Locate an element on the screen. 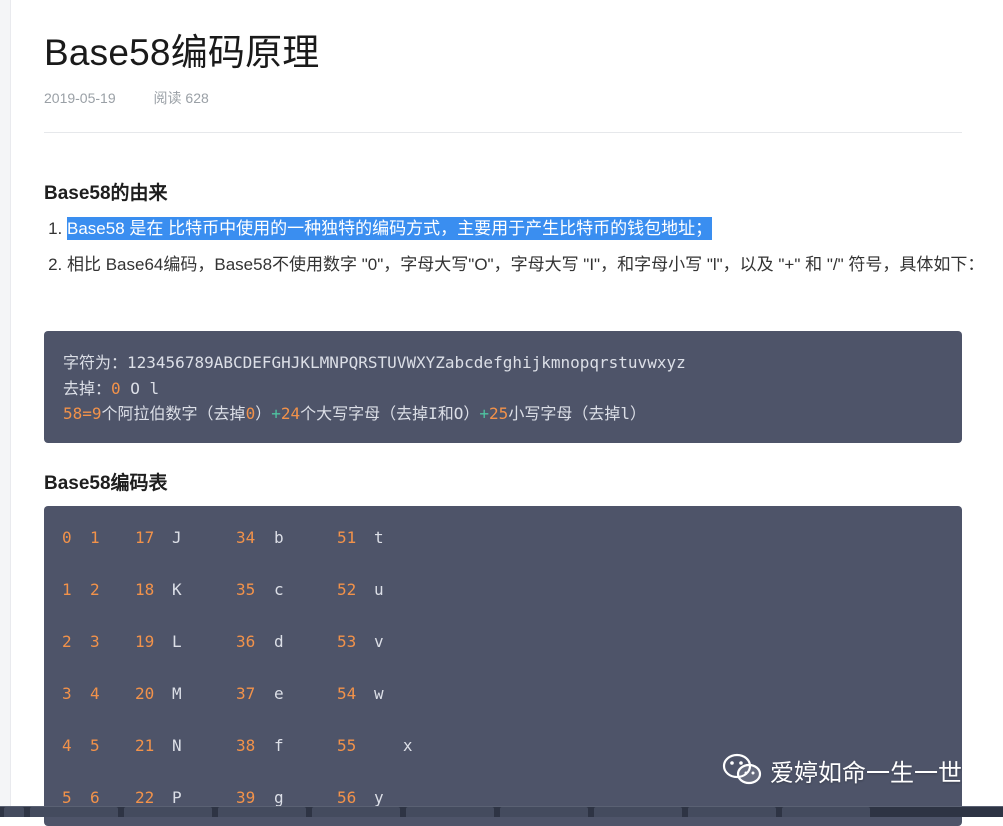 This screenshot has height=826, width=1003. table-char: c is located at coordinates (279, 589).